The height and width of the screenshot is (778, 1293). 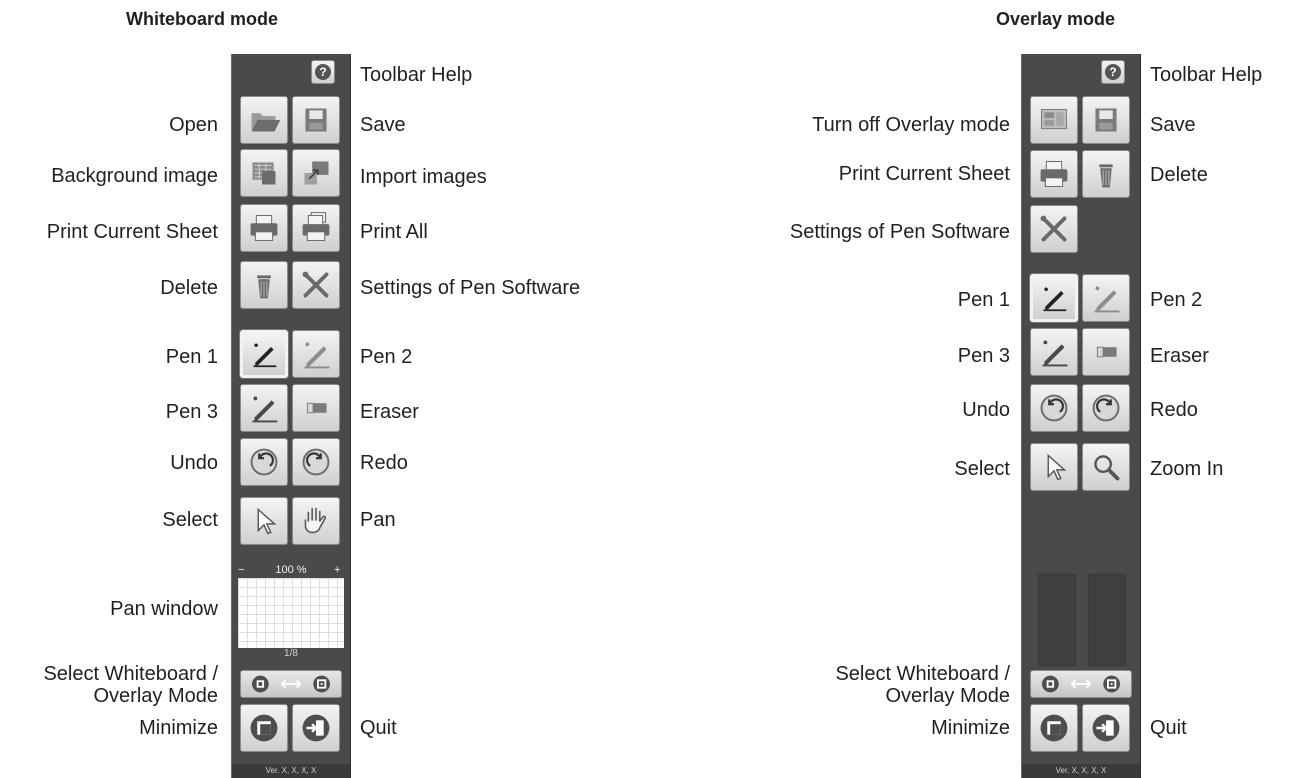 What do you see at coordinates (378, 728) in the screenshot?
I see `label-quit: Quit` at bounding box center [378, 728].